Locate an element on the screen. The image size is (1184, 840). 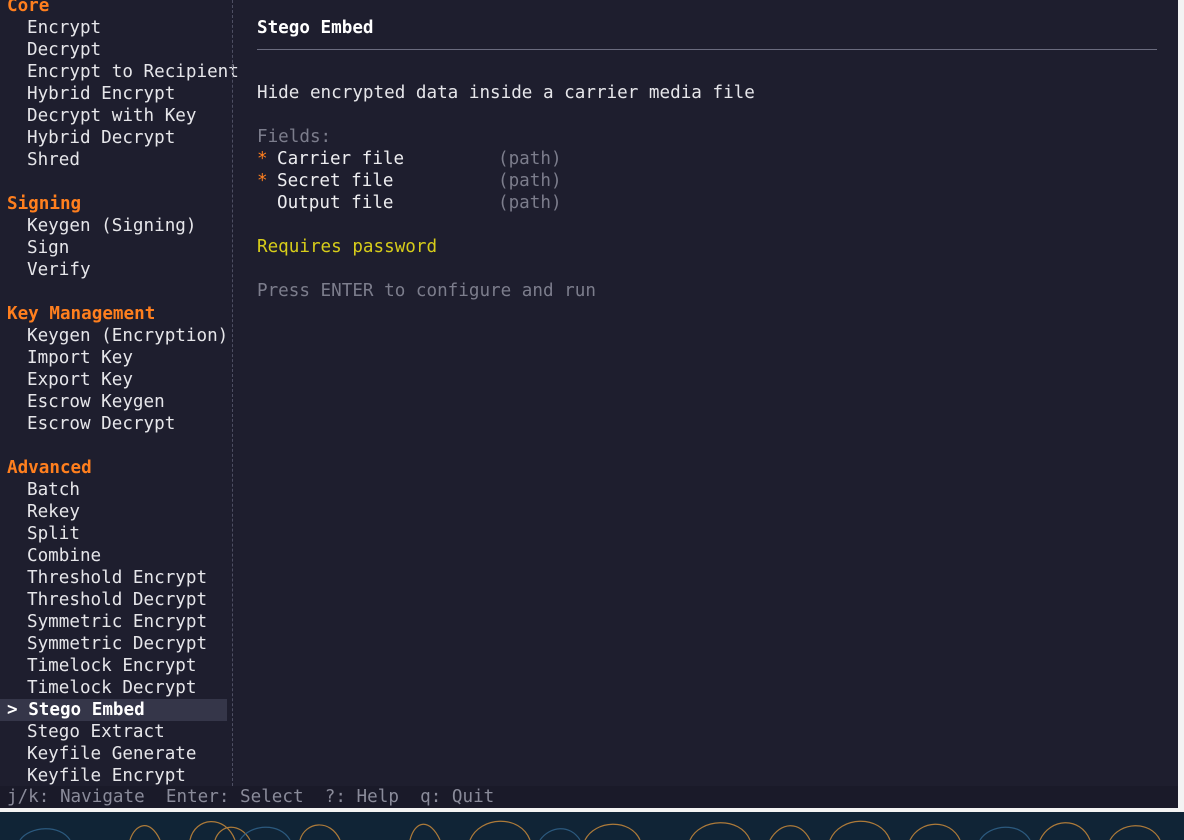
menu-item-symmetric-encrypt: Symmetric Encrypt is located at coordinates (116, 622).